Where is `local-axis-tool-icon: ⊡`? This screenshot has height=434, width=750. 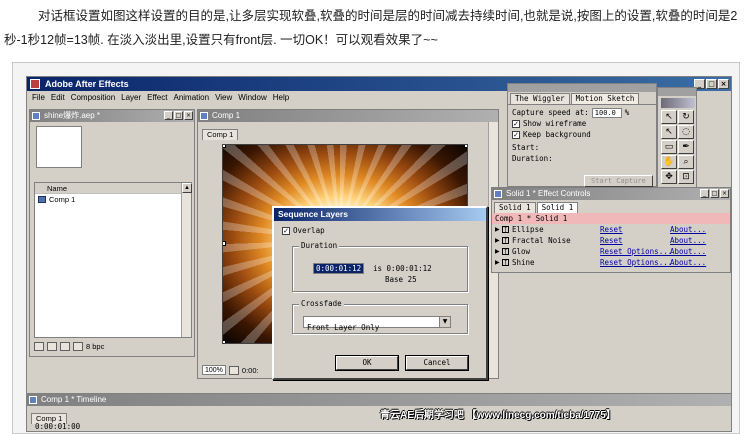
local-axis-tool-icon: ⊡ is located at coordinates (686, 177).